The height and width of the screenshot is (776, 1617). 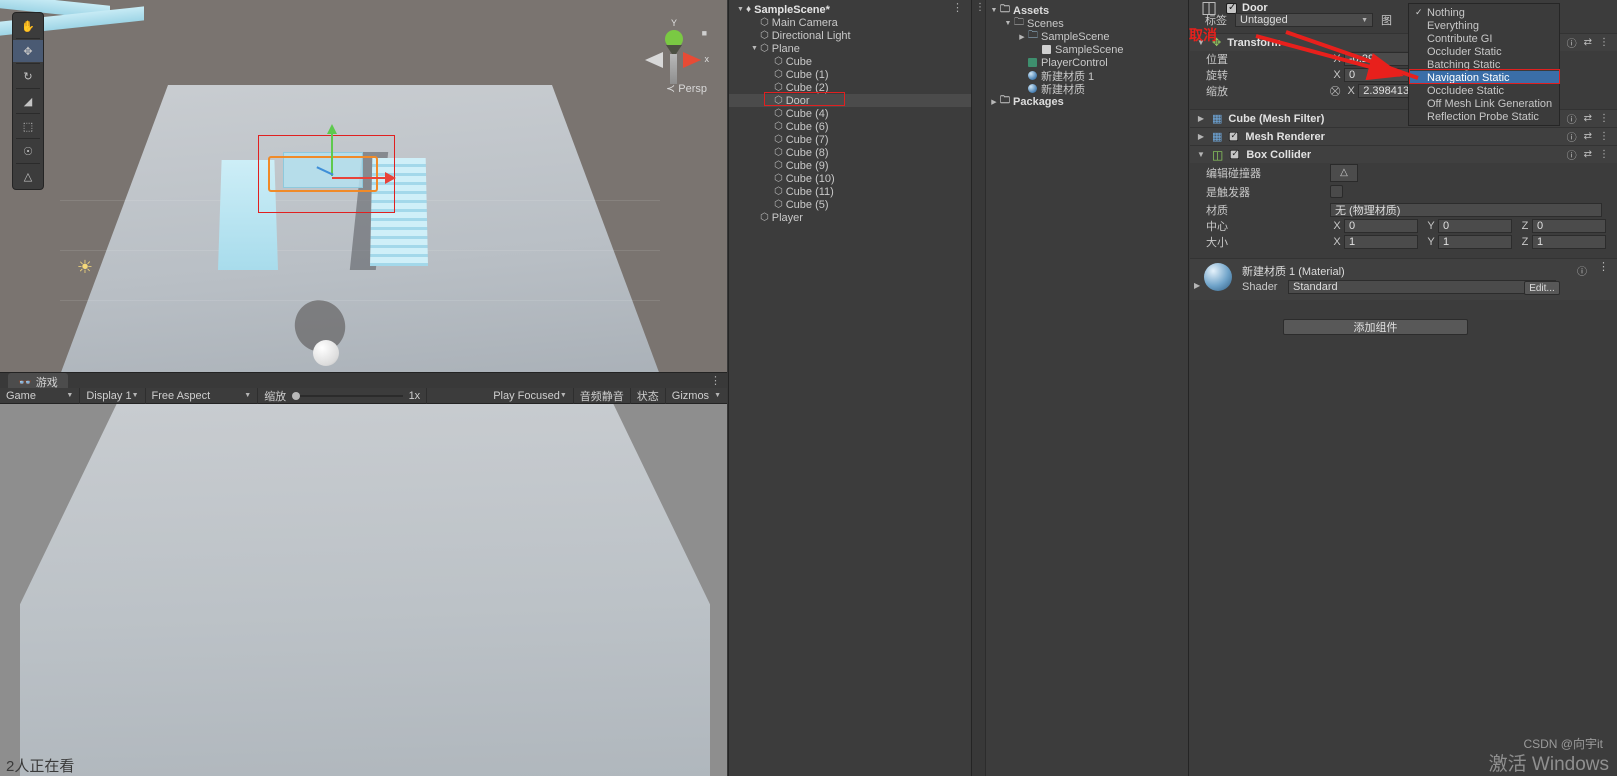 What do you see at coordinates (1375, 327) in the screenshot?
I see `add-component-button: 添加组件` at bounding box center [1375, 327].